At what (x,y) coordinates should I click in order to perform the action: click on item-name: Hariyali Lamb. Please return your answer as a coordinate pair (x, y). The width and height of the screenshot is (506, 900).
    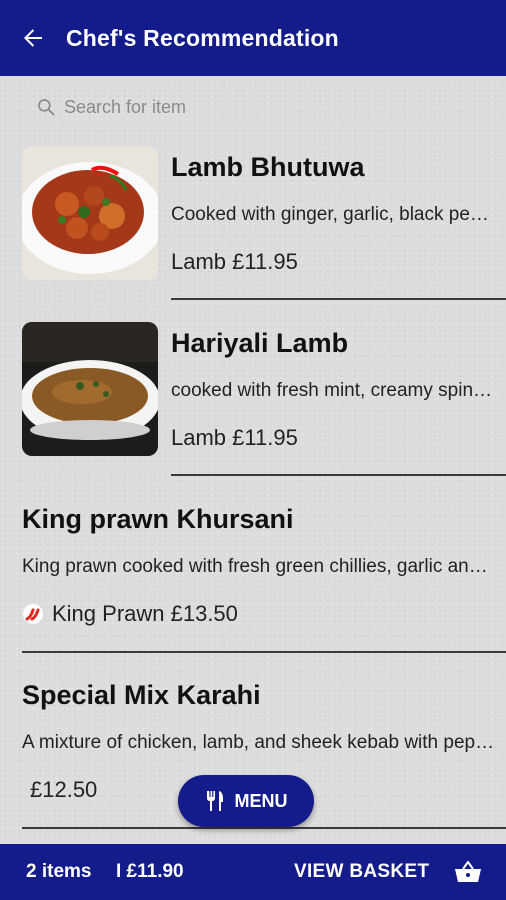
    Looking at the image, I should click on (260, 343).